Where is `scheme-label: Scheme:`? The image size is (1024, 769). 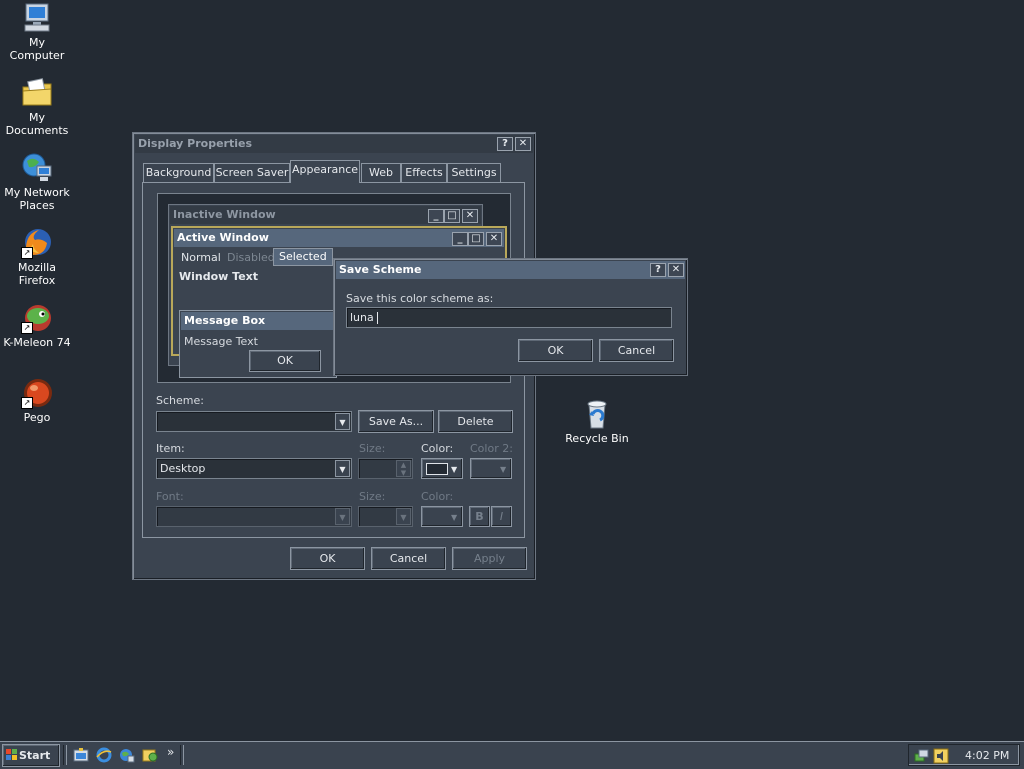
scheme-label: Scheme: is located at coordinates (180, 400).